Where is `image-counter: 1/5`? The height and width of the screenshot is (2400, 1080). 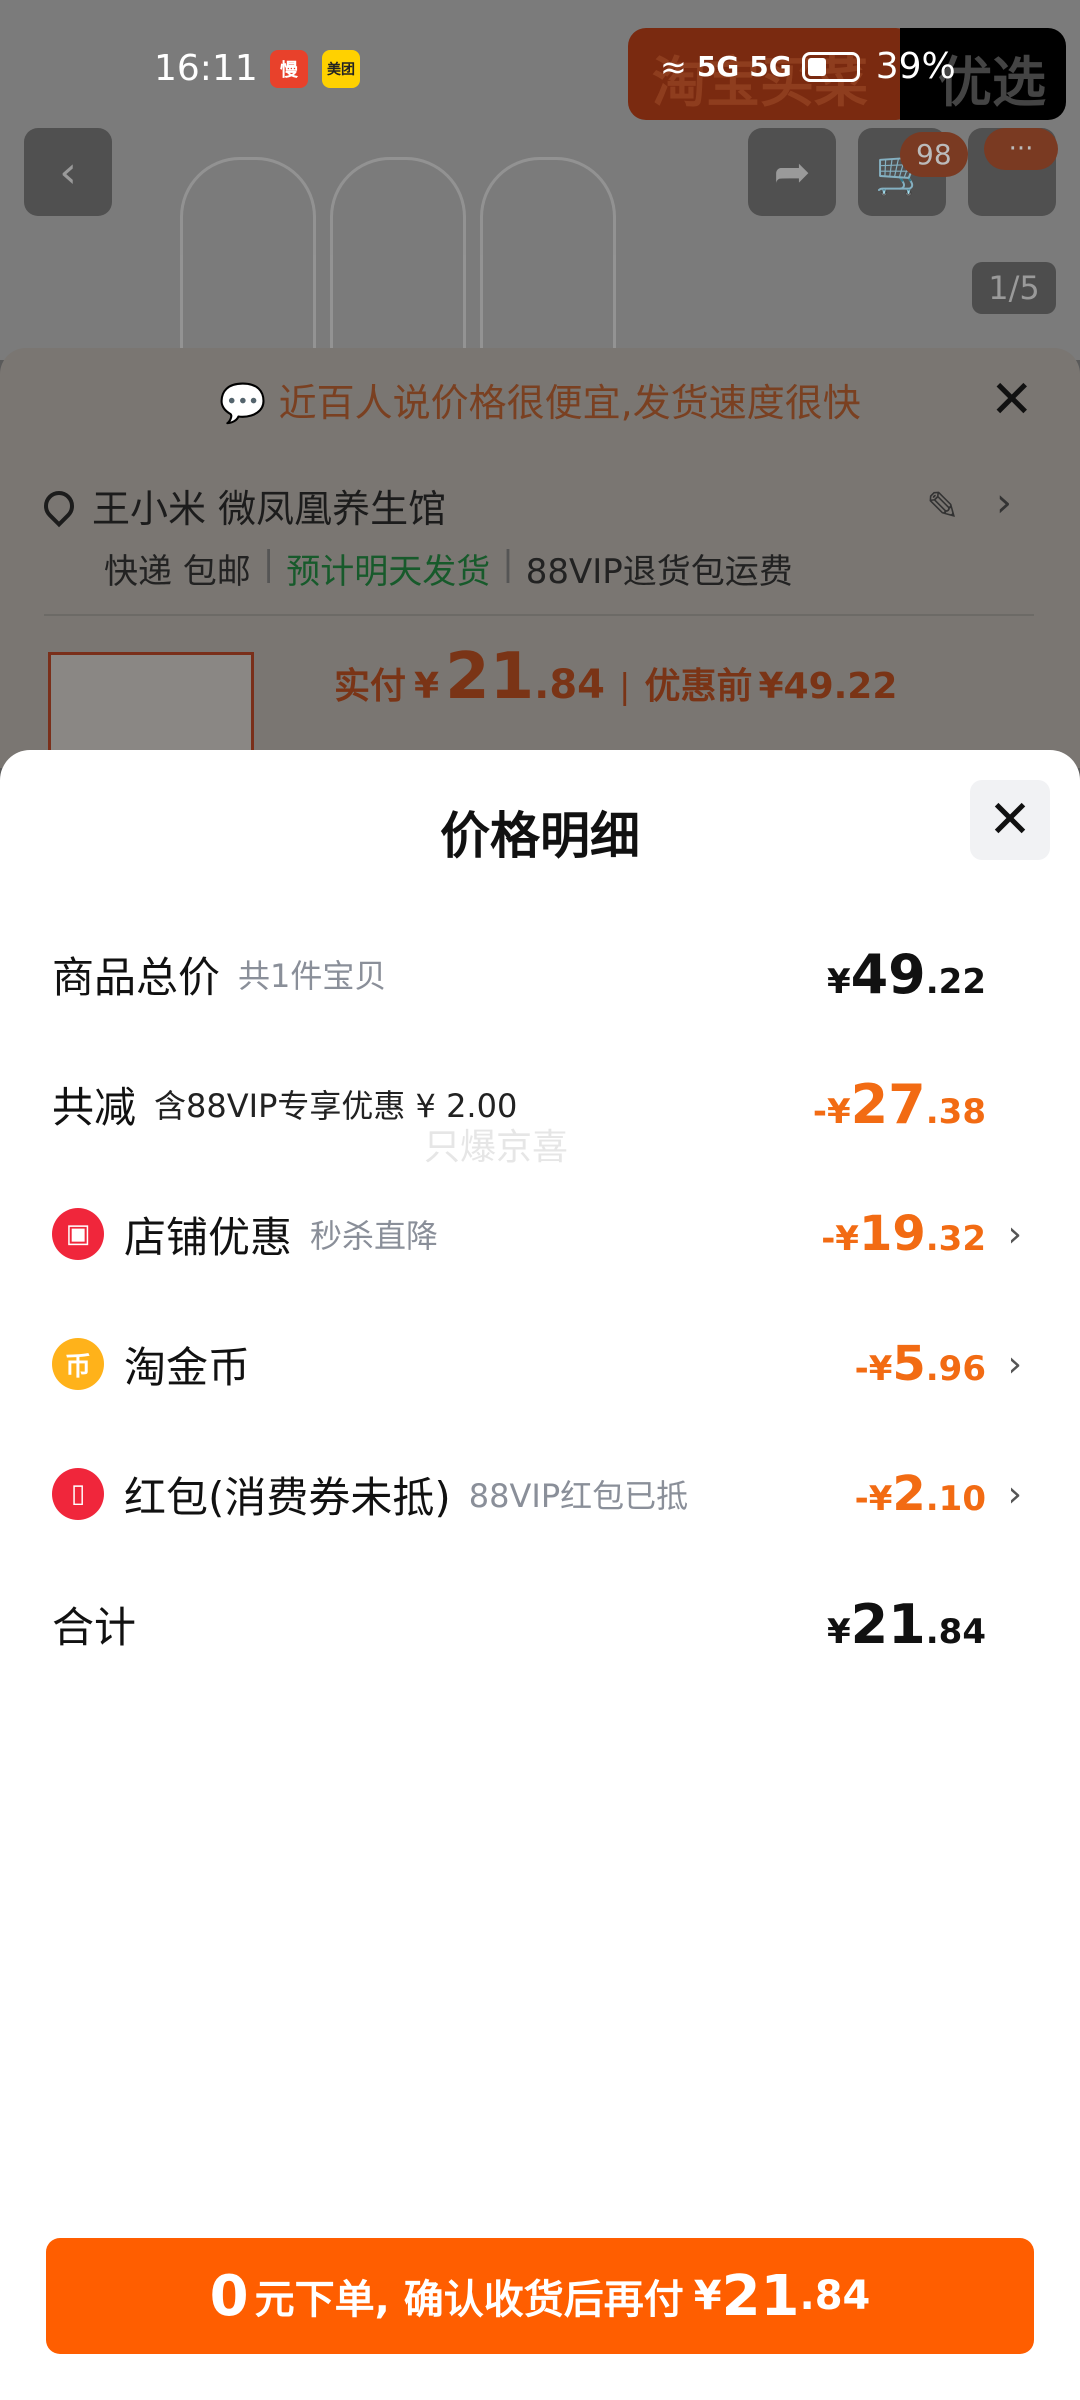 image-counter: 1/5 is located at coordinates (1014, 288).